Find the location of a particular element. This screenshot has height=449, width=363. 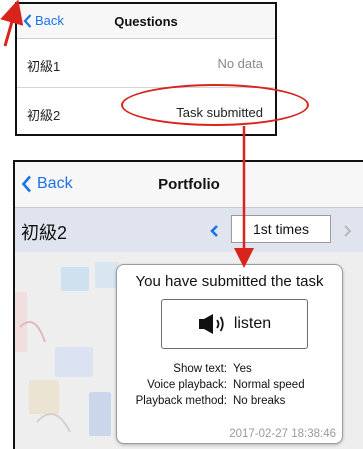

speaker-icon is located at coordinates (211, 324).